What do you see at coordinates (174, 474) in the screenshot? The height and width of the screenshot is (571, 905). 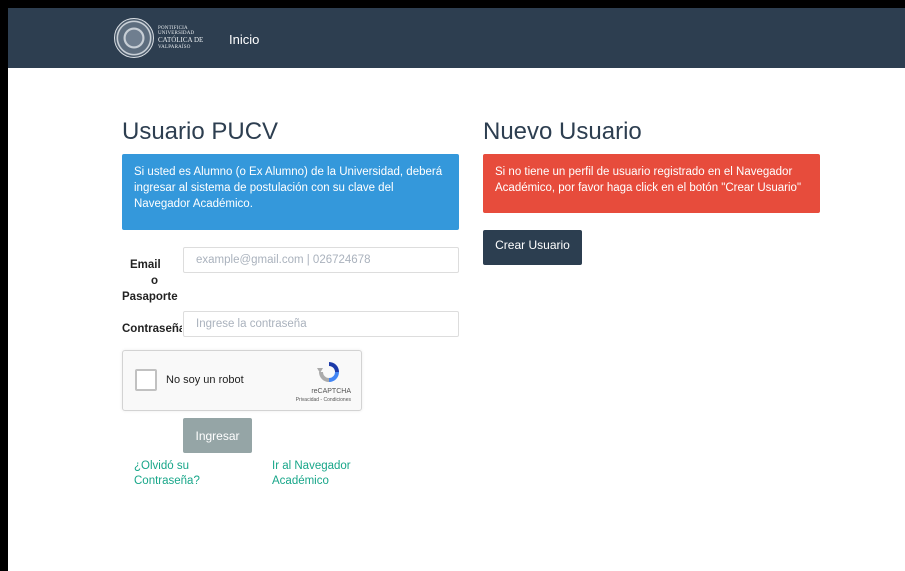 I see `forgot-password-link: ¿Olvidó su Contraseña?` at bounding box center [174, 474].